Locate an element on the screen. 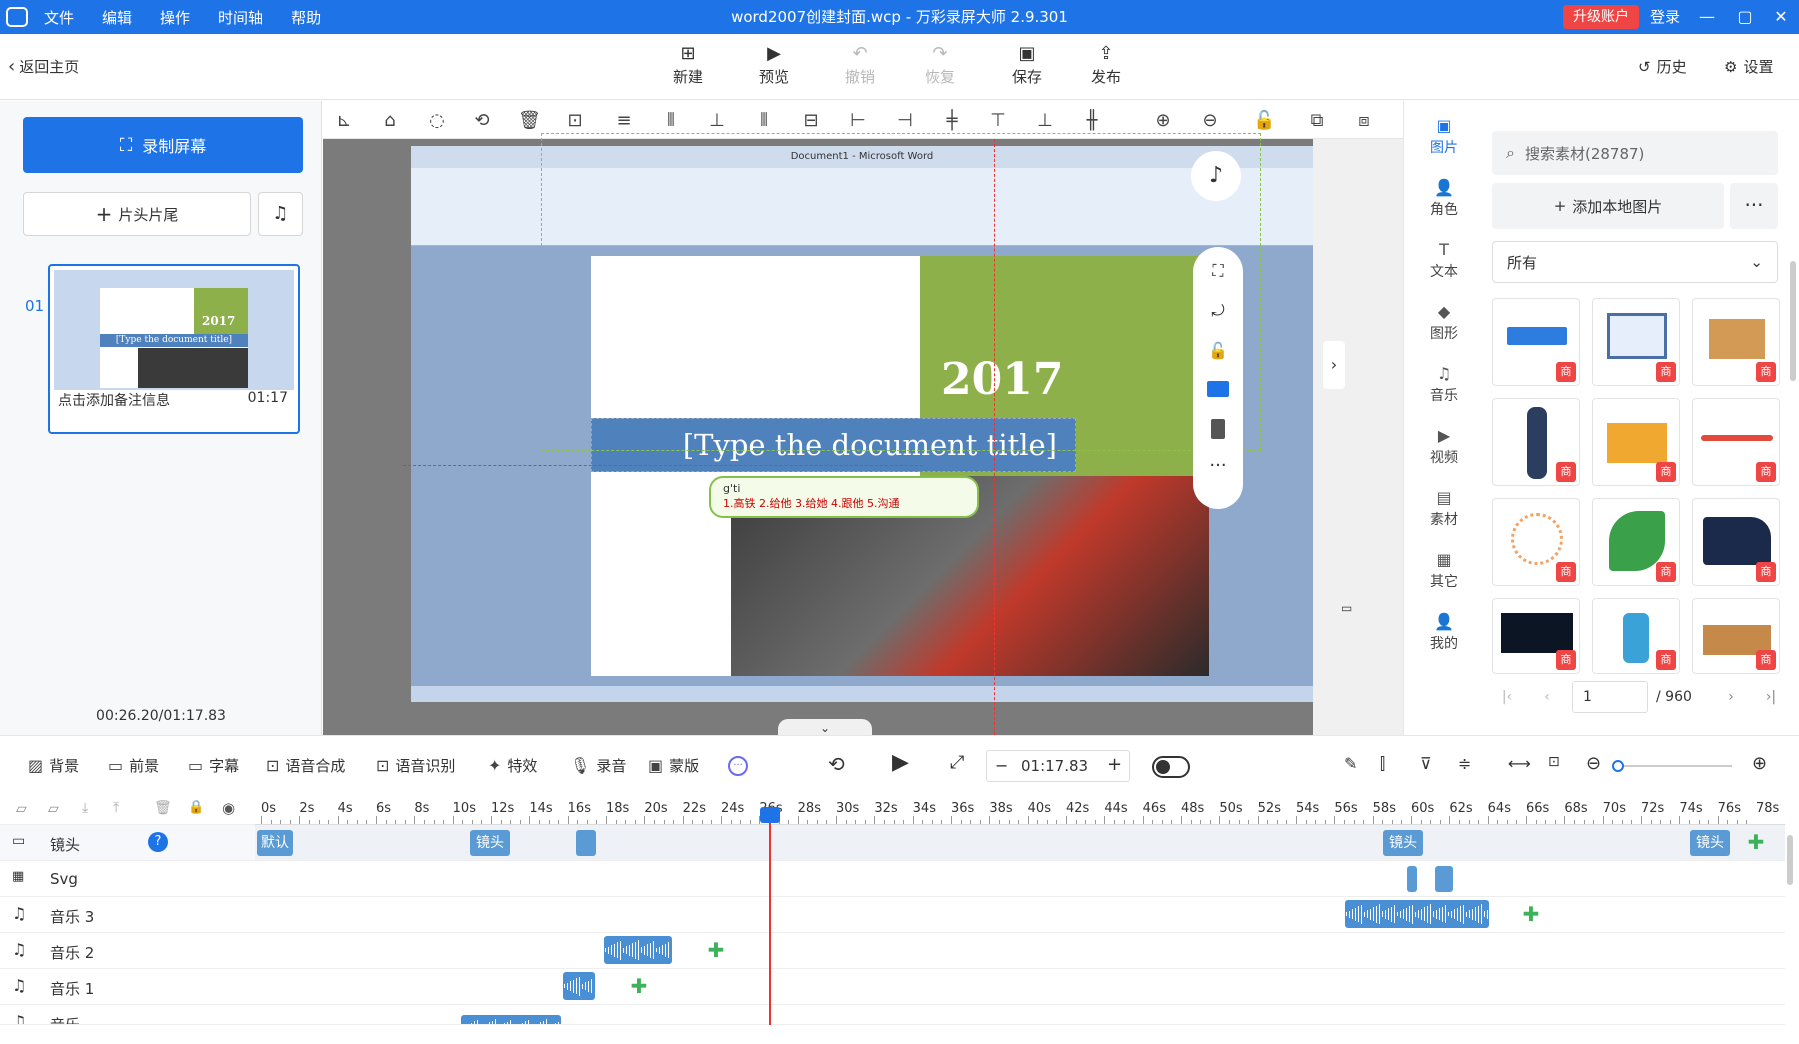  lock-icon: 🔓 is located at coordinates (1264, 120).